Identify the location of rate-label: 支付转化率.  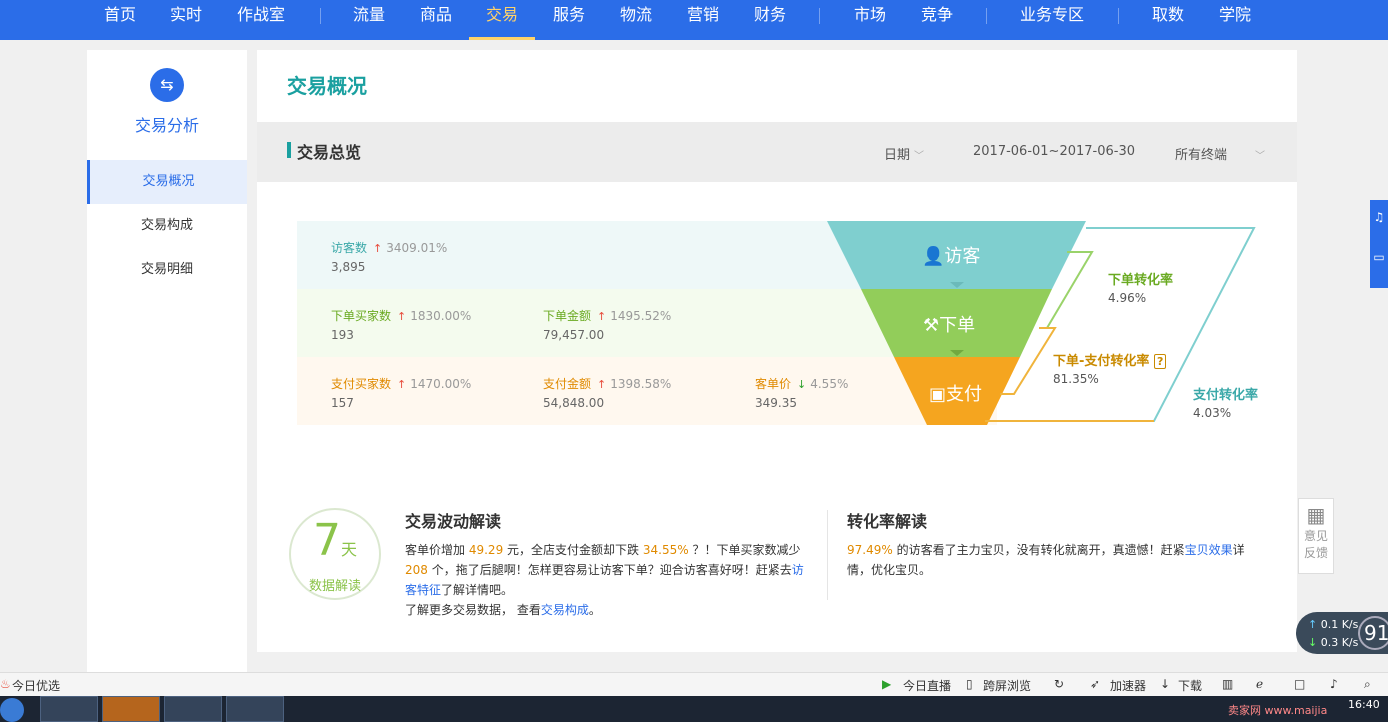
(1226, 395).